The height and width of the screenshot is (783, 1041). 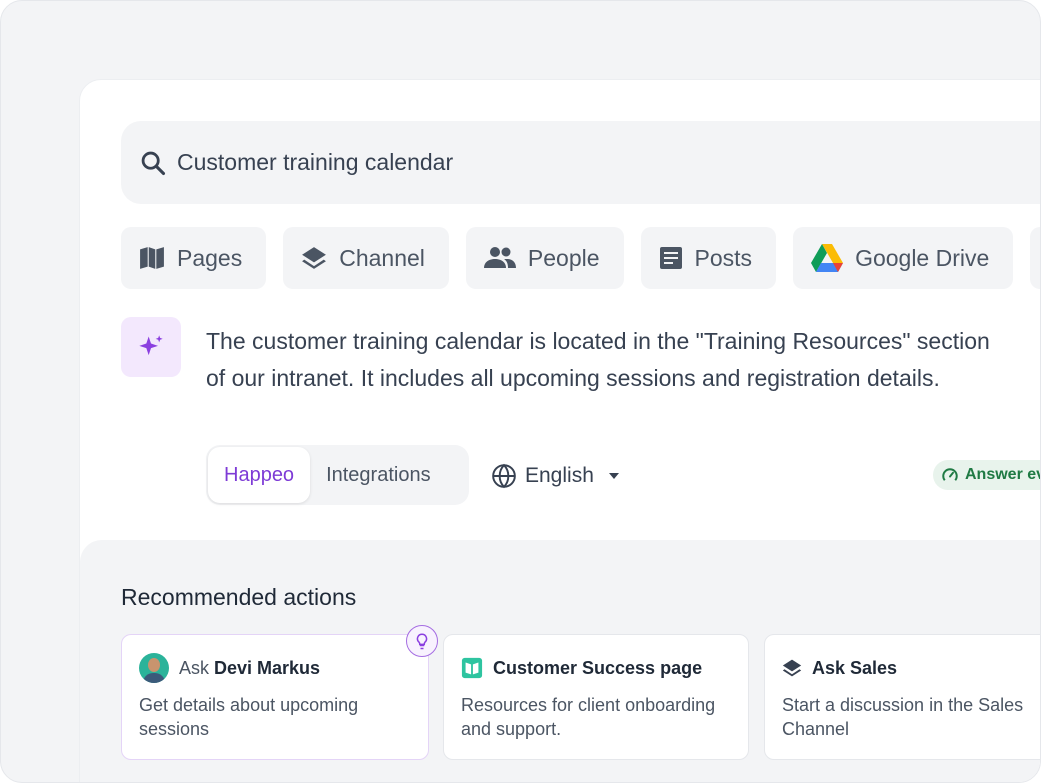 What do you see at coordinates (267, 667) in the screenshot?
I see `card-title: Devi Markus` at bounding box center [267, 667].